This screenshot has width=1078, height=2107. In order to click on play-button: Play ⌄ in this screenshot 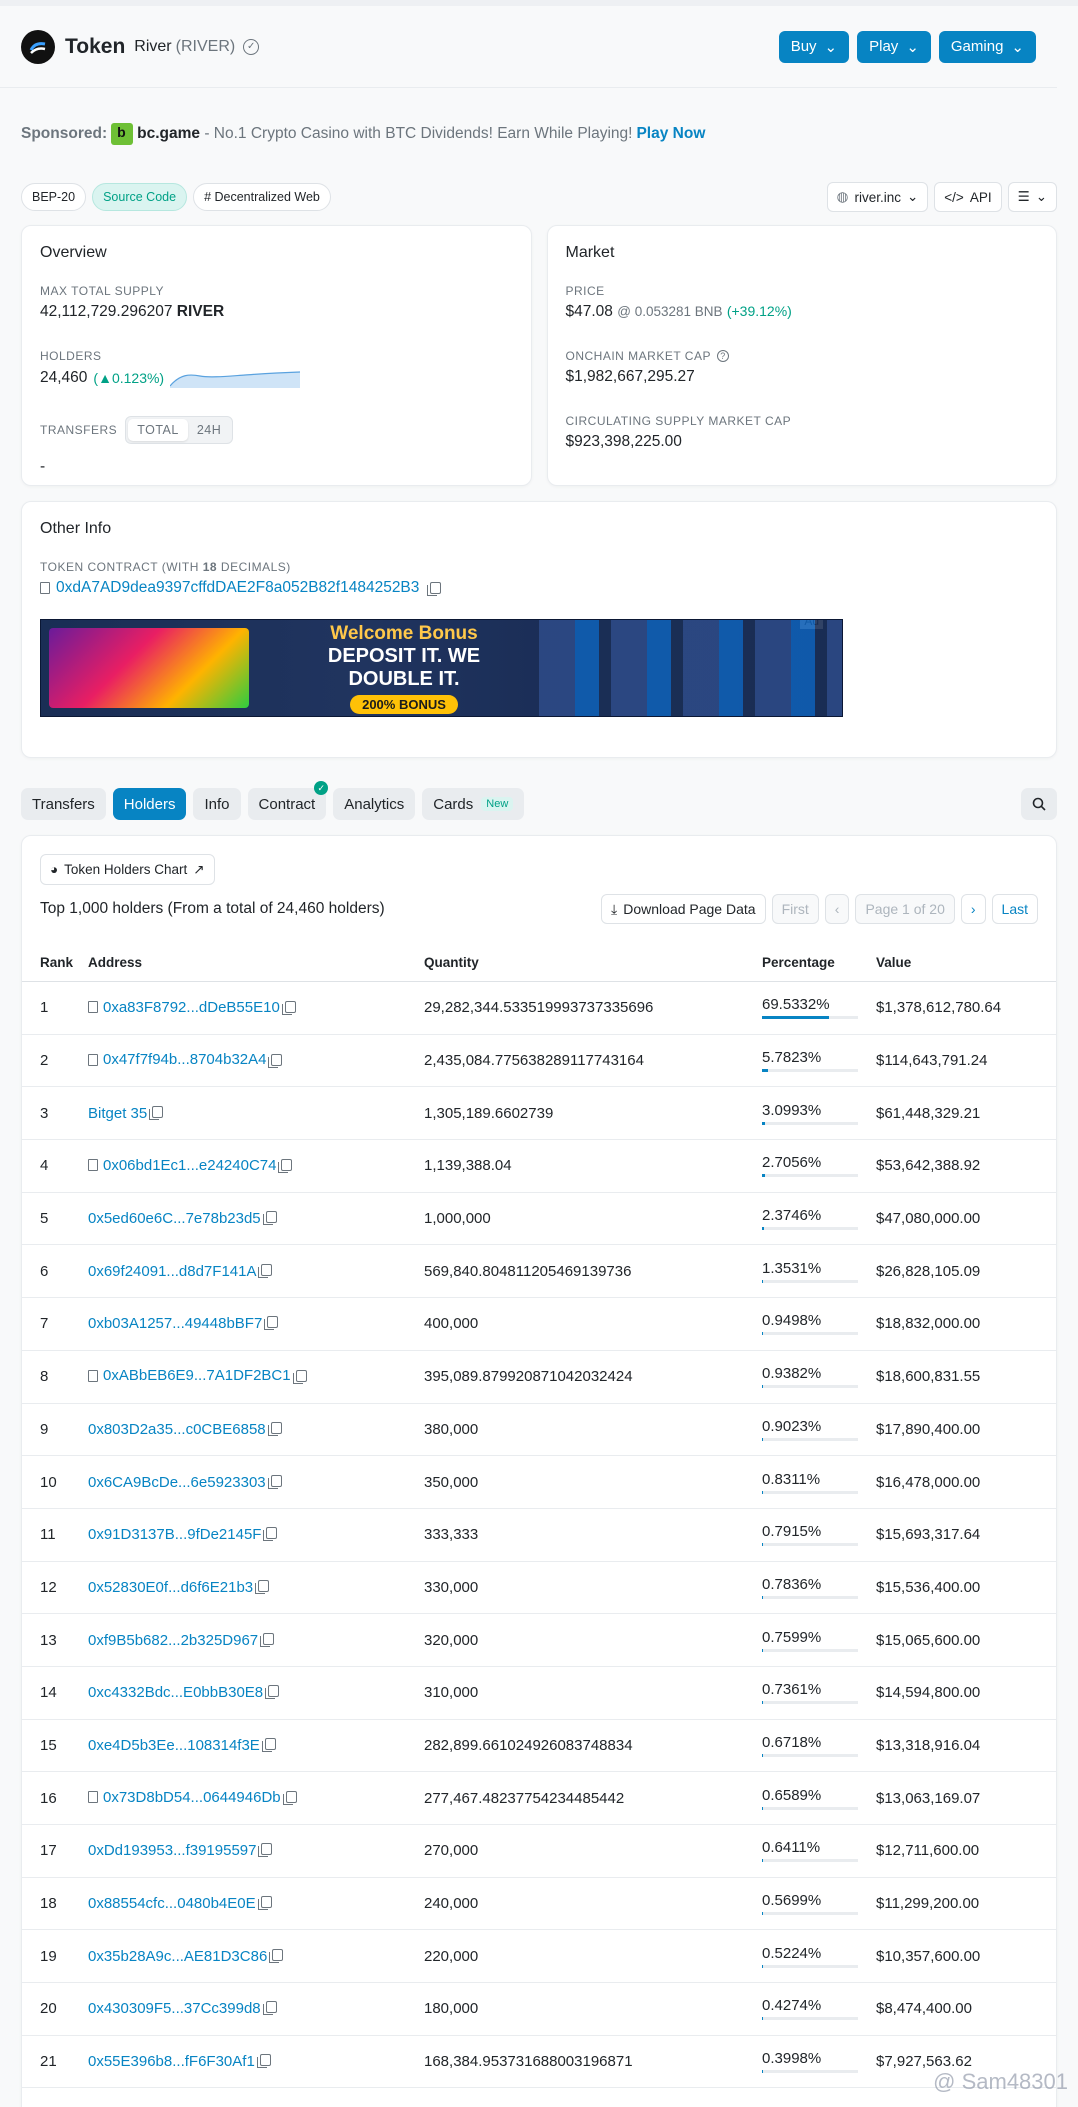, I will do `click(894, 46)`.